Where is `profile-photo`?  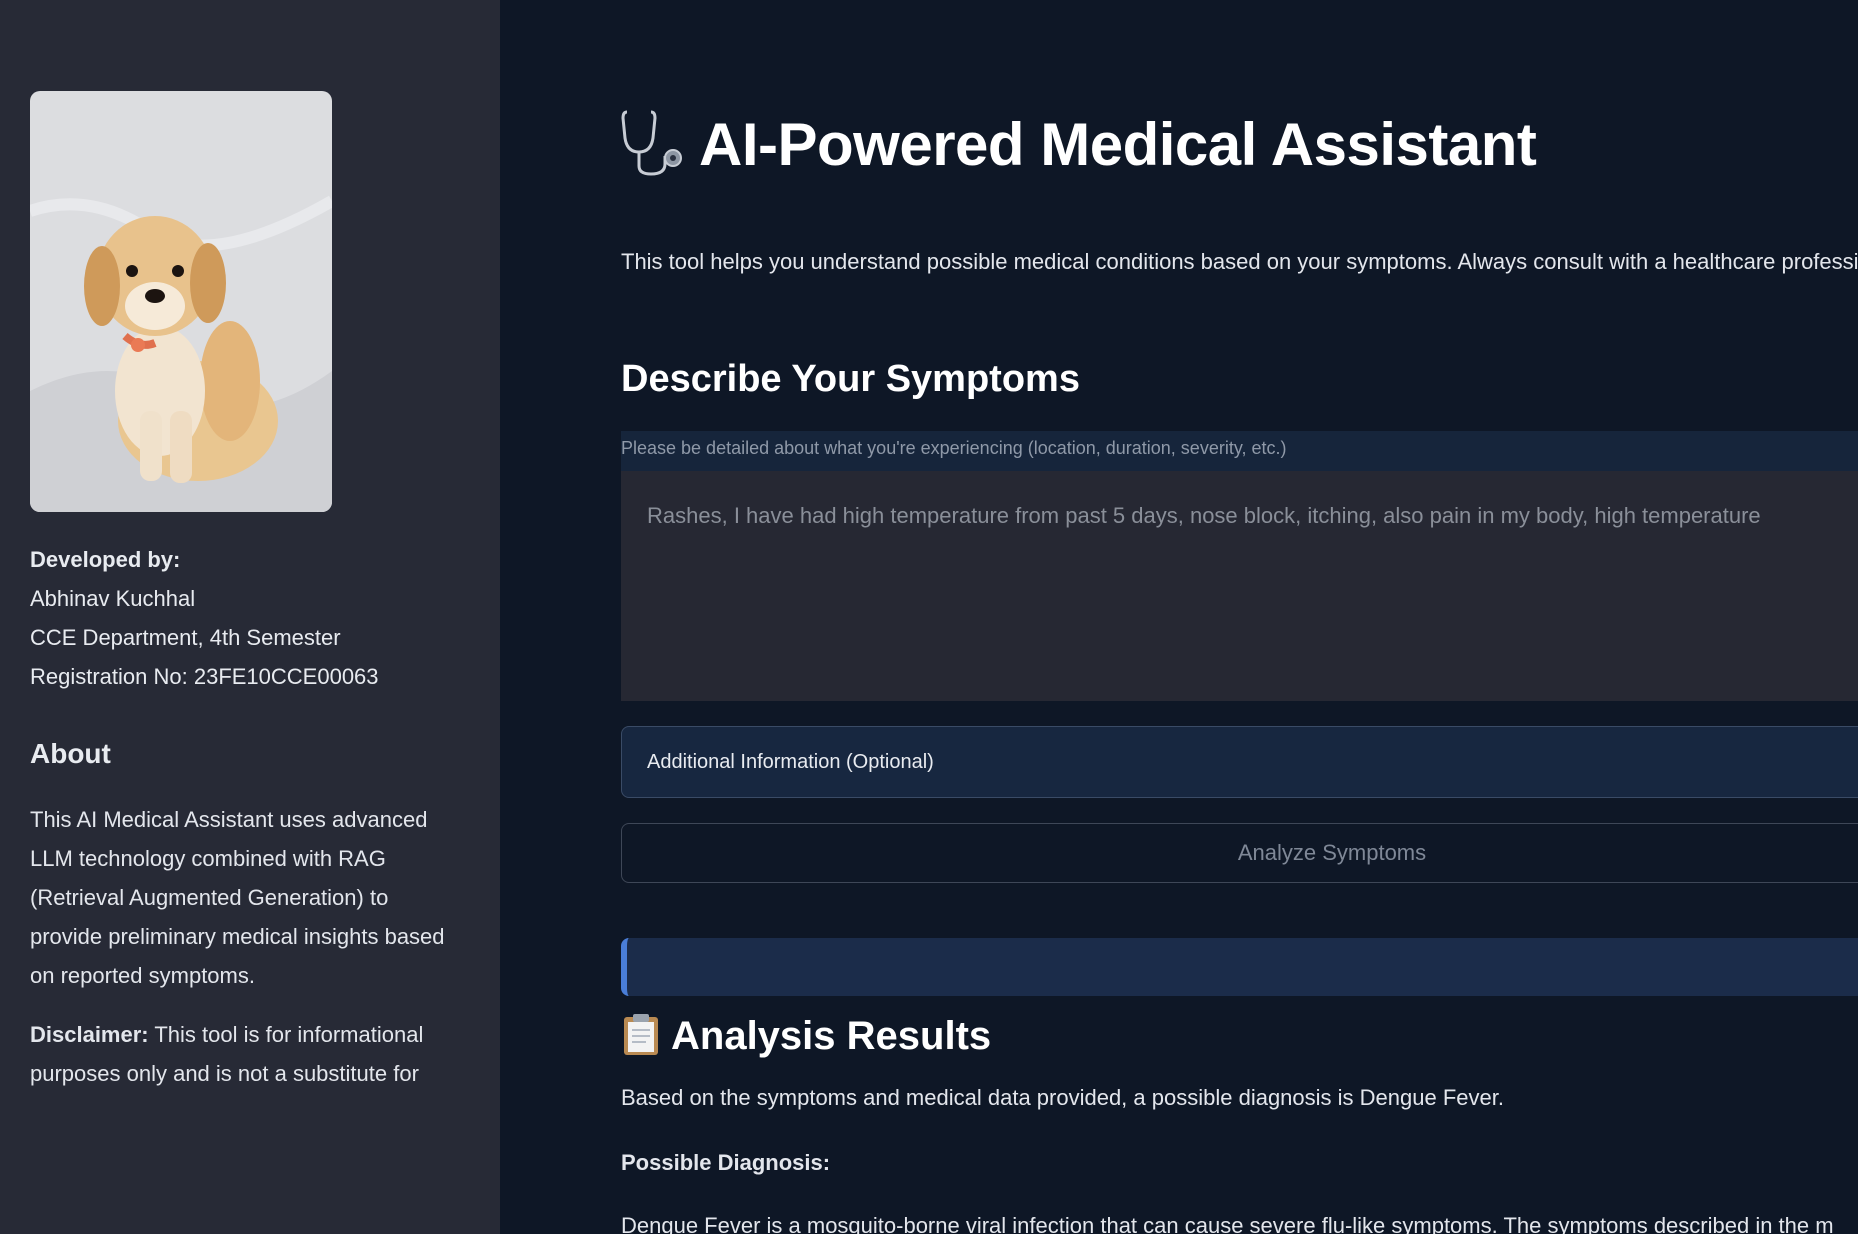
profile-photo is located at coordinates (181, 301).